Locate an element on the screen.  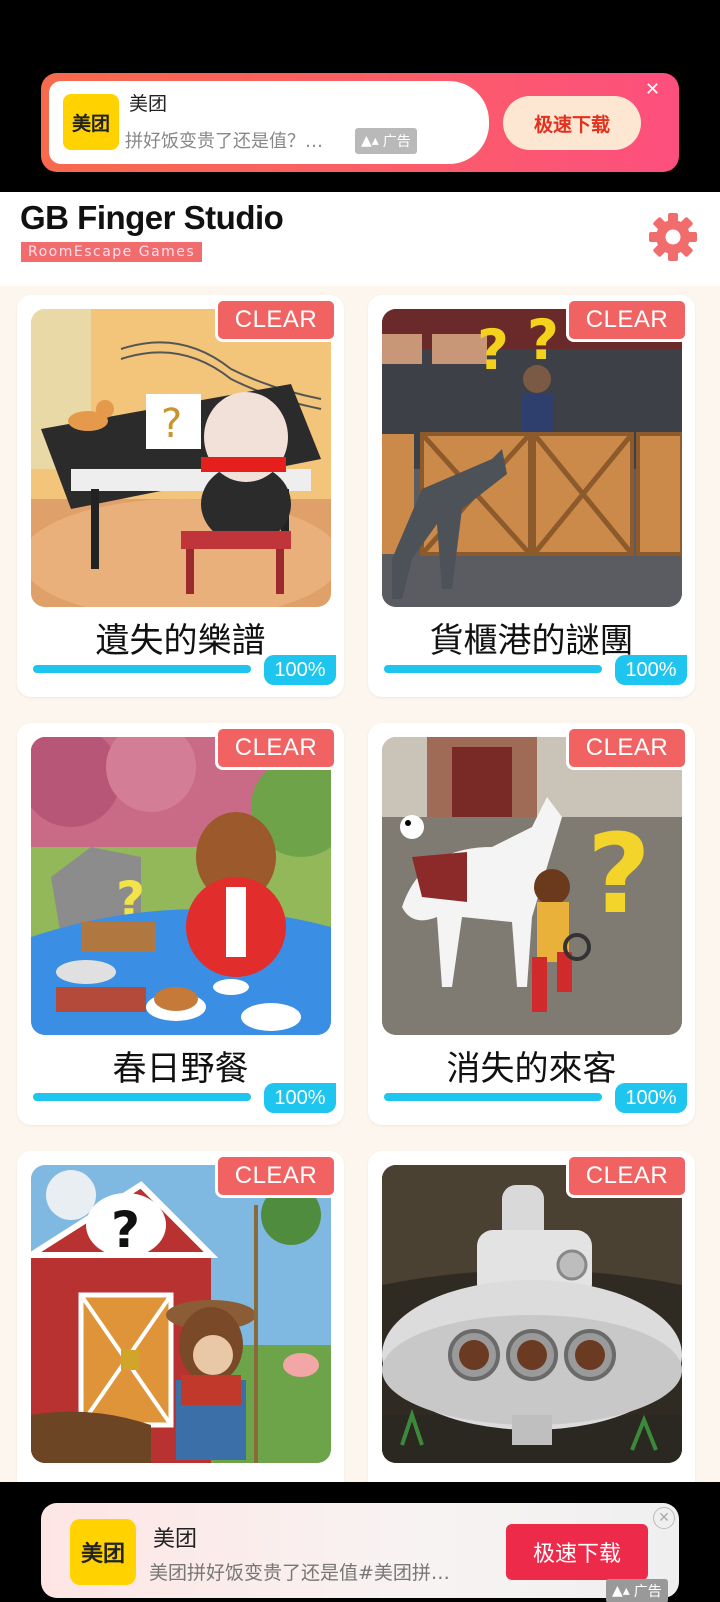
farm-scene-image: ? is located at coordinates (181, 1314).